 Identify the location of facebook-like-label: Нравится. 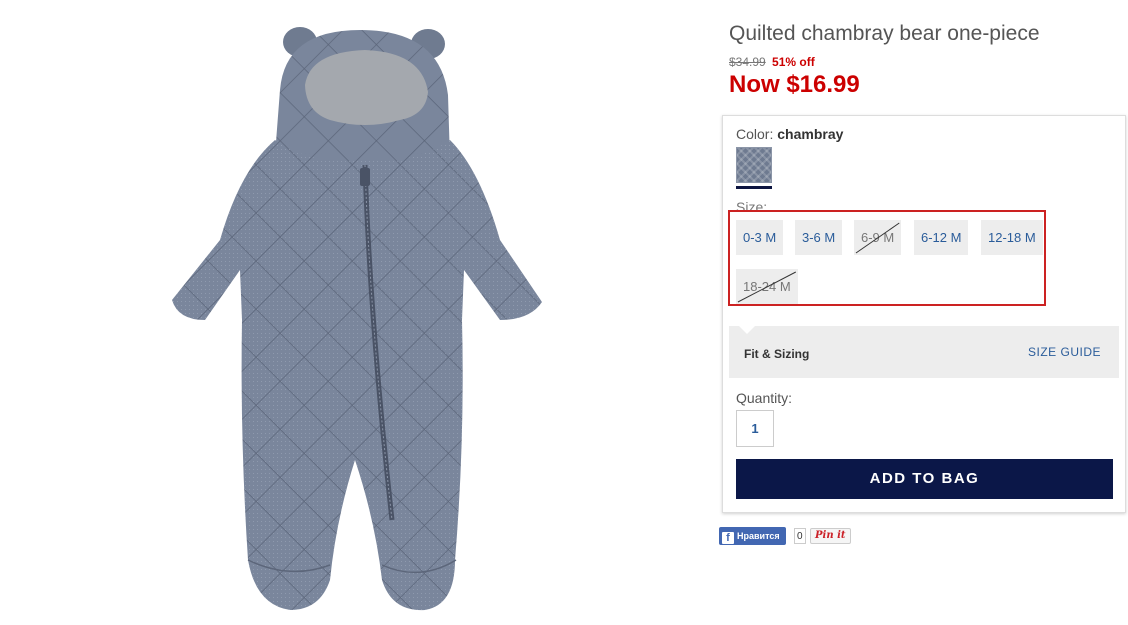
(758, 536).